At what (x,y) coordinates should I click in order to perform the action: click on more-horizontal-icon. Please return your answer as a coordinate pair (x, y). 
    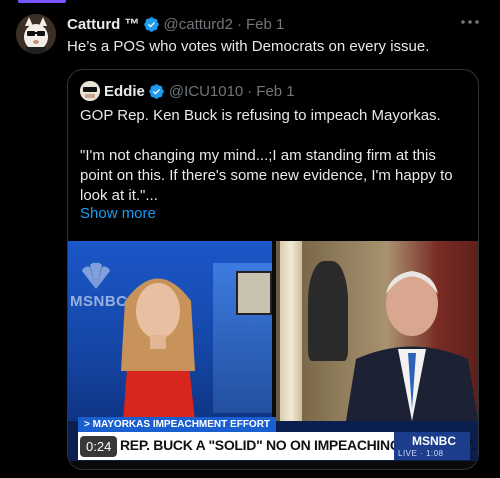
    Looking at the image, I should click on (470, 22).